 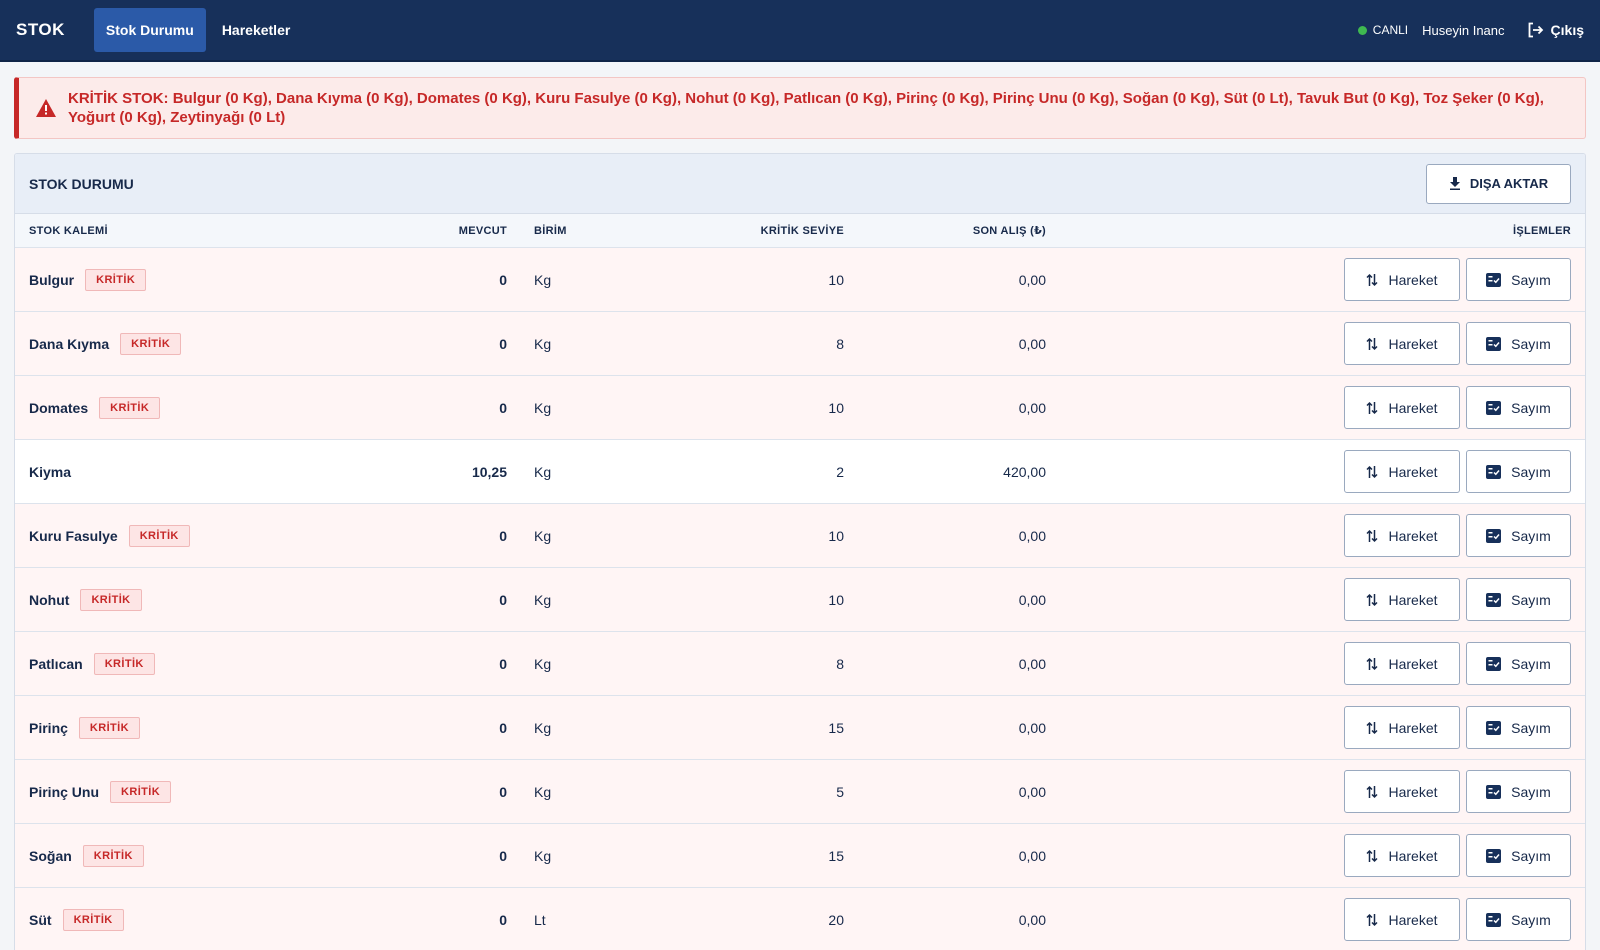 I want to click on col-header-unit: BİRİM, so click(x=550, y=230).